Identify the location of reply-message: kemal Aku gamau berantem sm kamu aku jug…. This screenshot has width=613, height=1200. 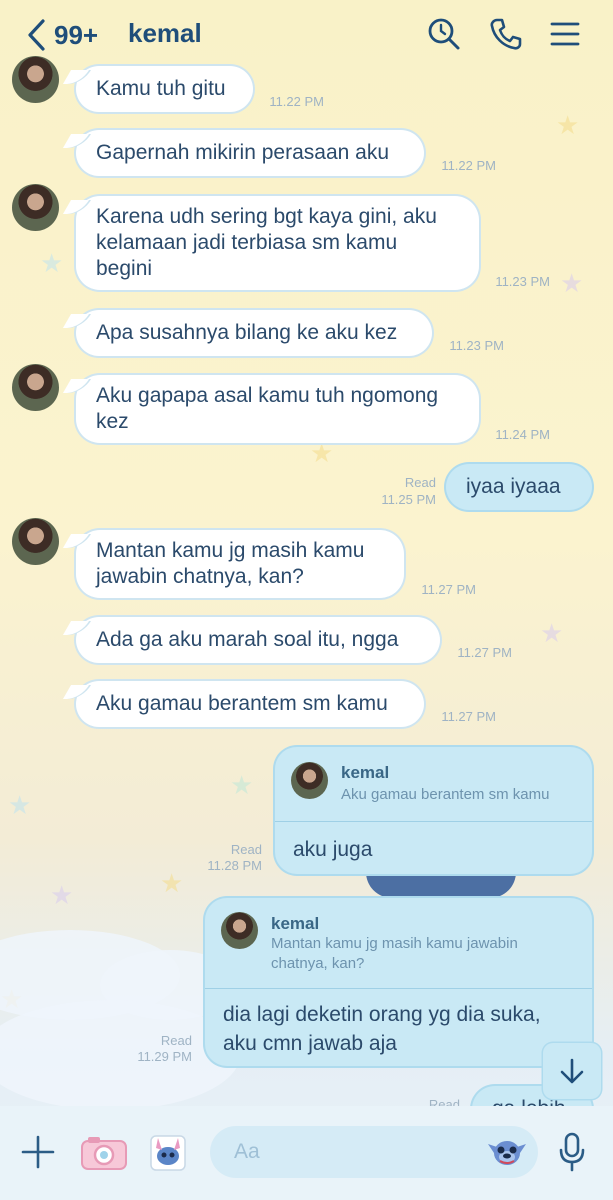
(433, 810).